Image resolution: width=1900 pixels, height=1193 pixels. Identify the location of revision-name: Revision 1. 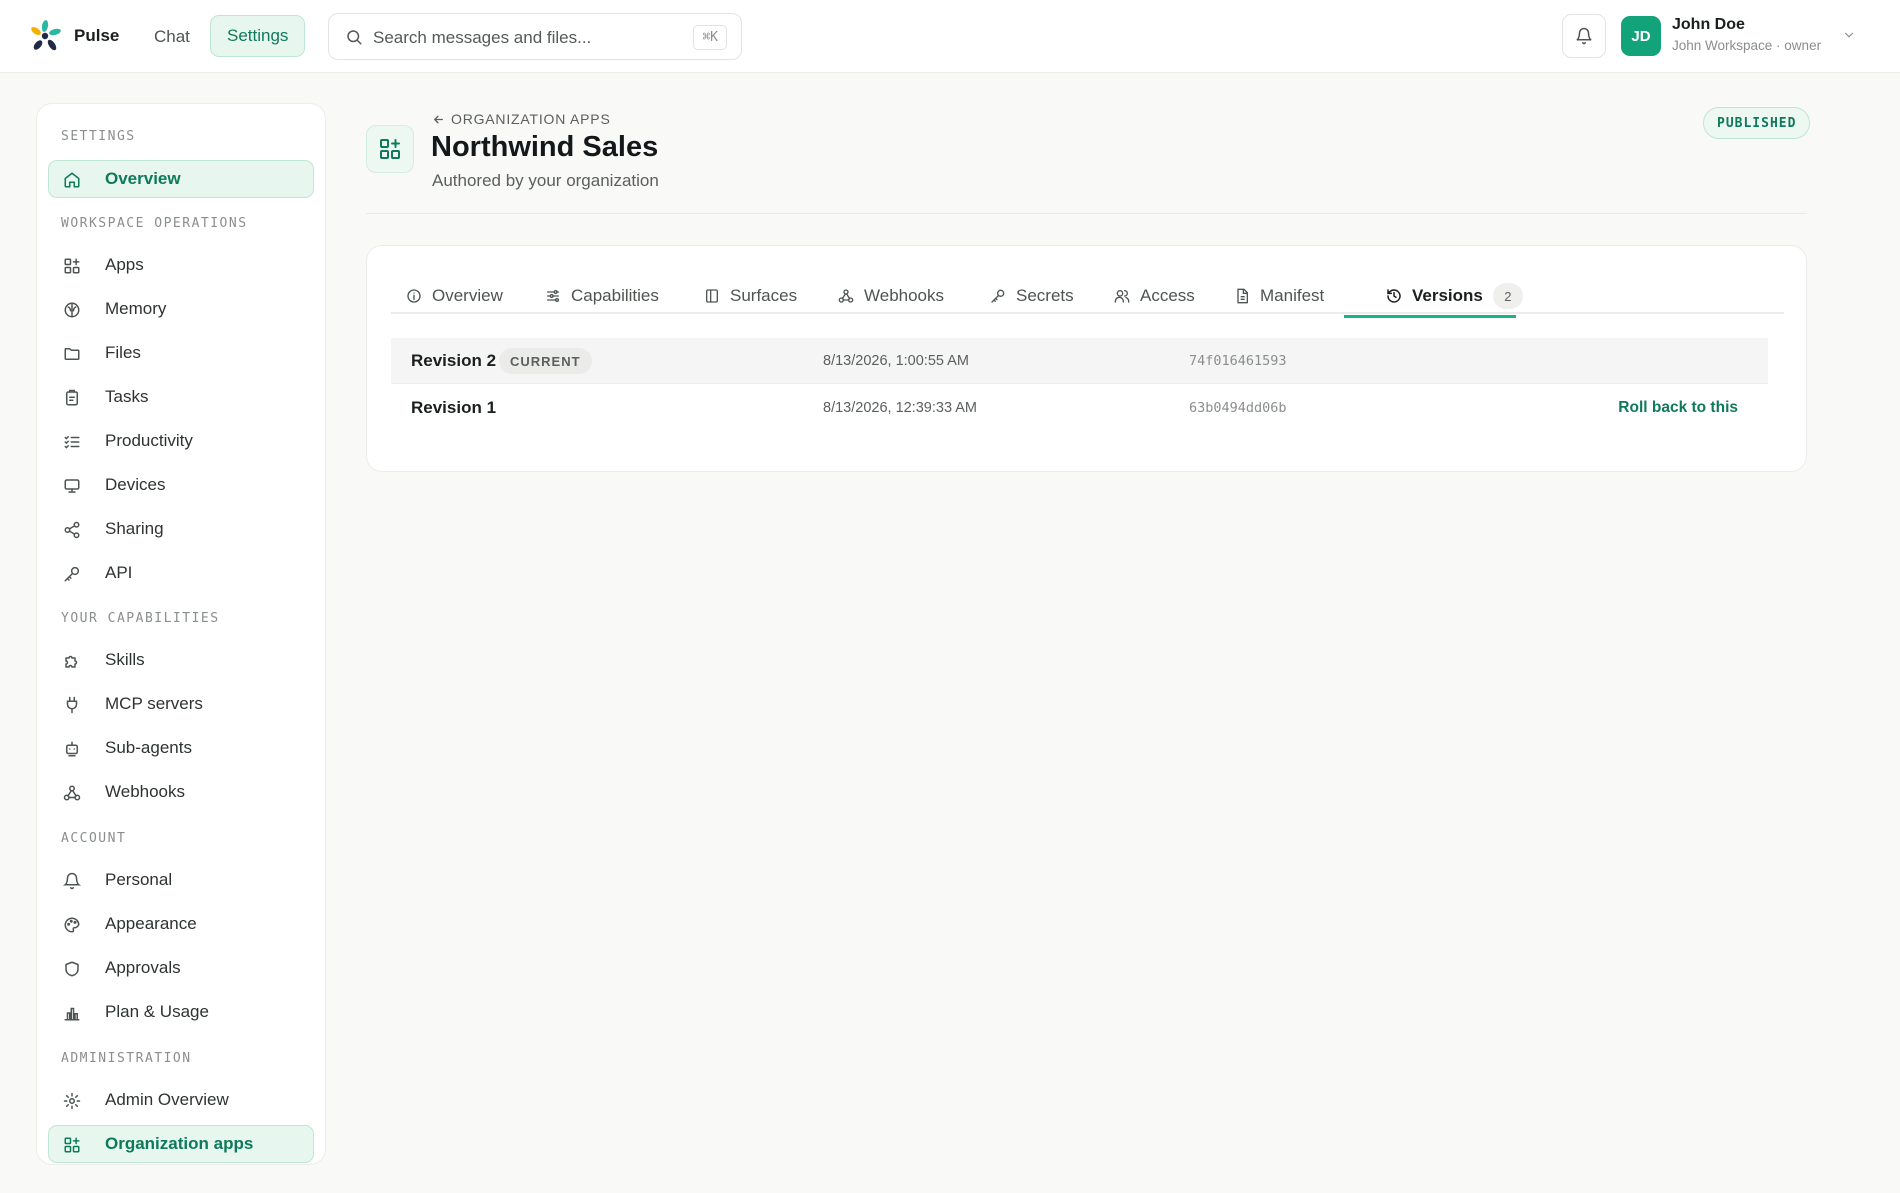
(454, 407).